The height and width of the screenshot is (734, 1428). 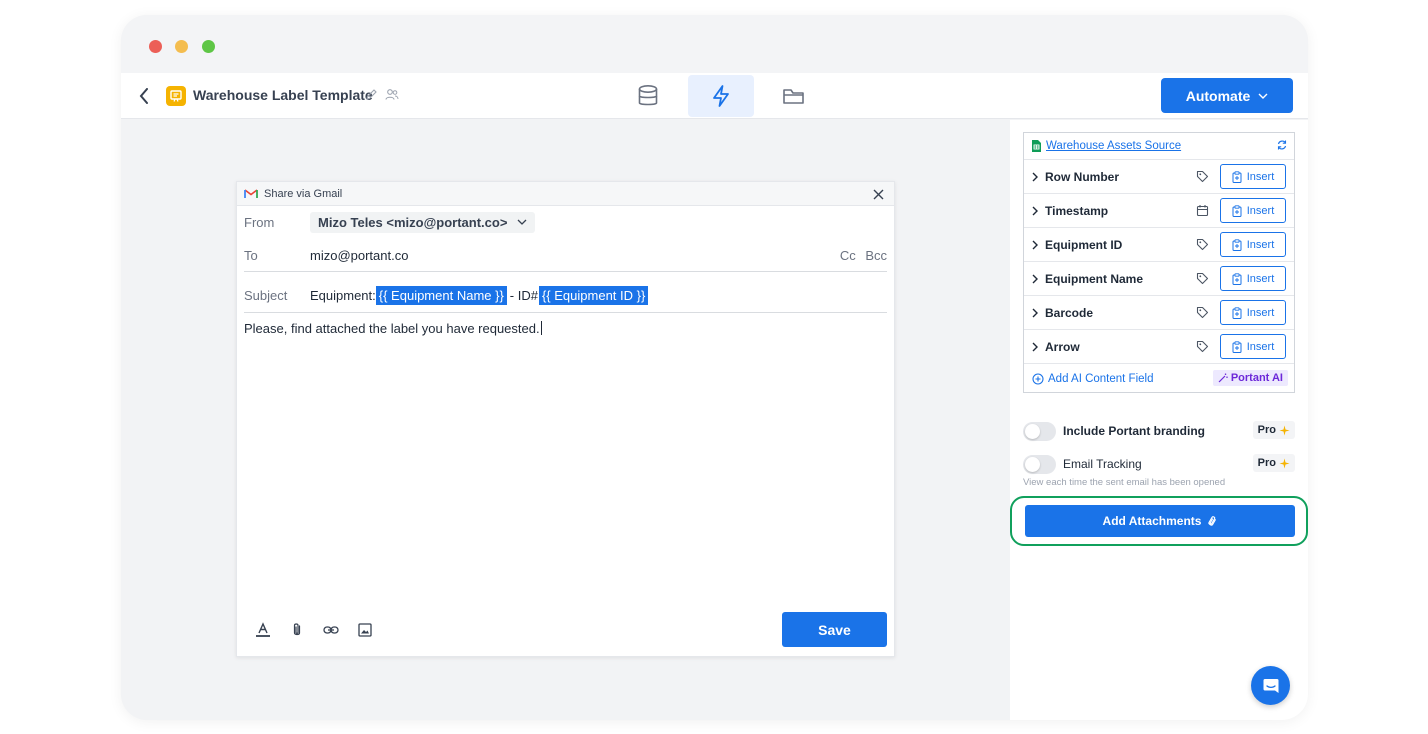 I want to click on text-color-icon, so click(x=263, y=629).